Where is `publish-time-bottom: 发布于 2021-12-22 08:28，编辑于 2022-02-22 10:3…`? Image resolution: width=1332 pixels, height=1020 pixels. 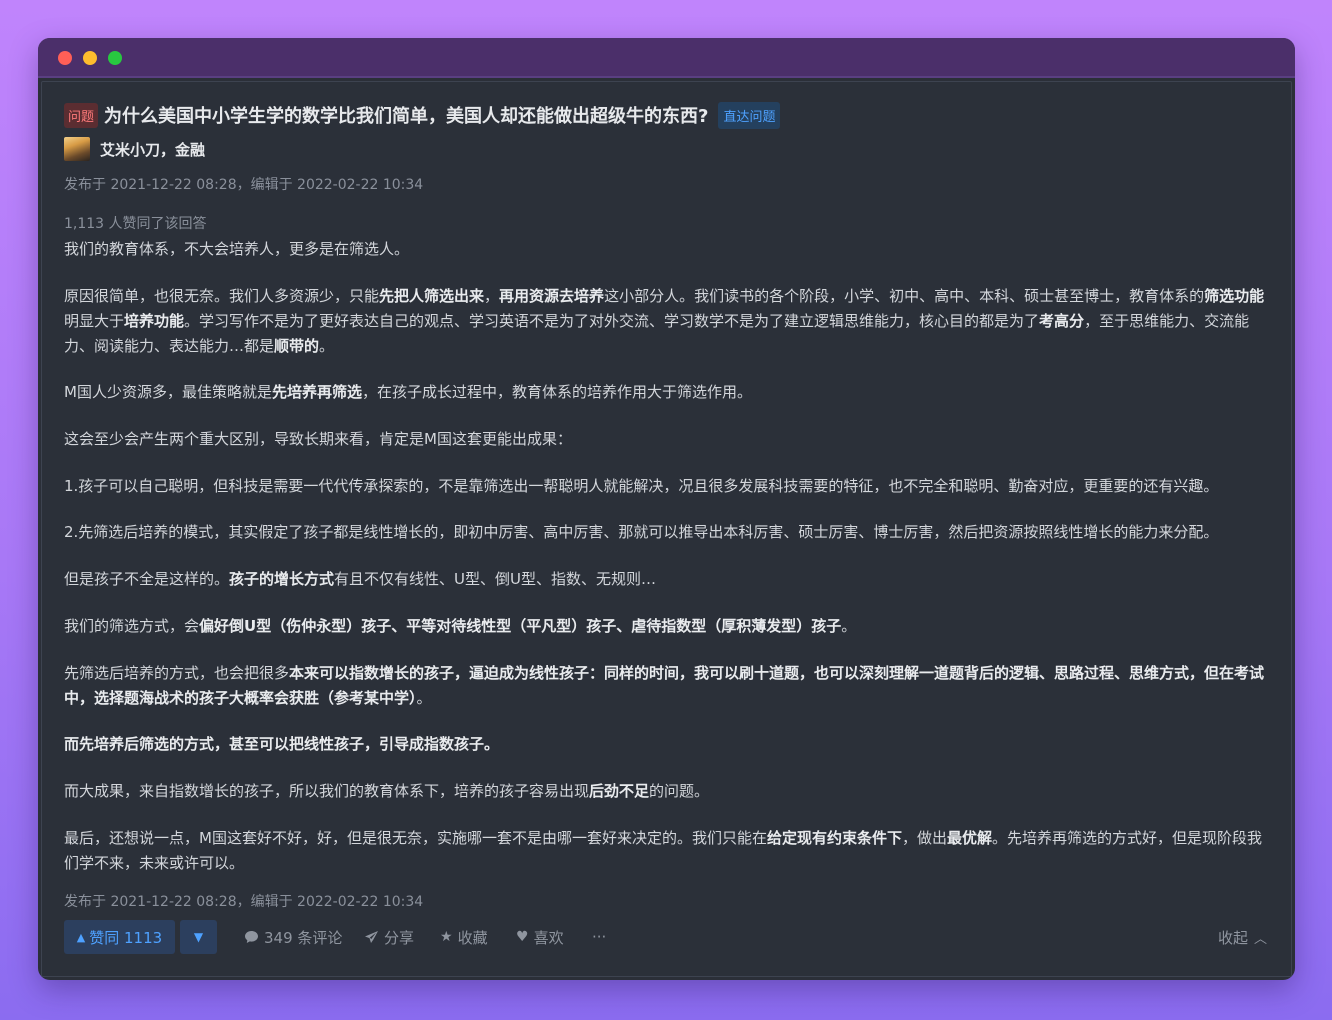
publish-time-bottom: 发布于 2021-12-22 08:28，编辑于 2022-02-22 10:3… is located at coordinates (244, 902).